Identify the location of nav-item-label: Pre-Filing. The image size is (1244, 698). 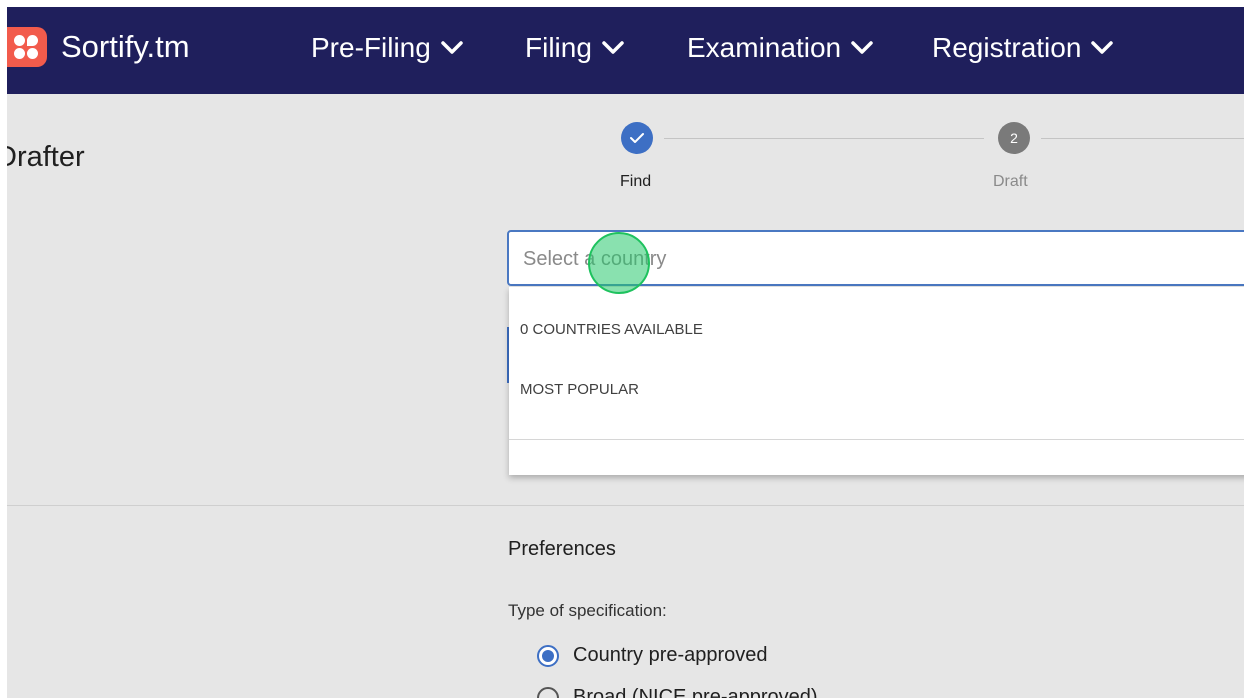
(371, 47).